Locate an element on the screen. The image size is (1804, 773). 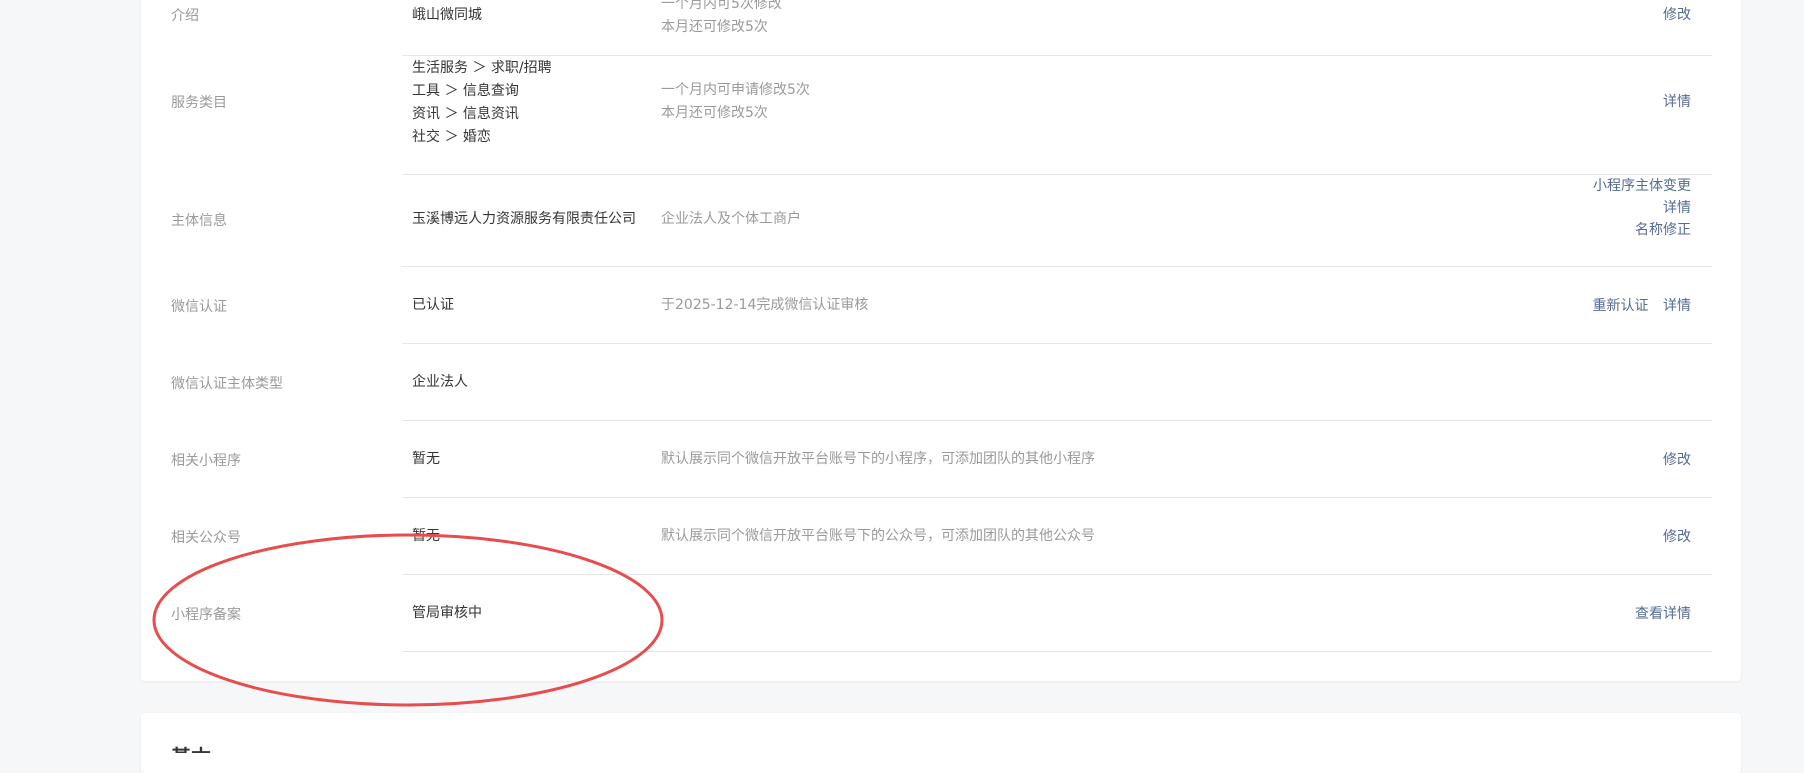
row-desc-wechat-verification: 于2025-12-14完成微信认证审核 is located at coordinates (764, 305).